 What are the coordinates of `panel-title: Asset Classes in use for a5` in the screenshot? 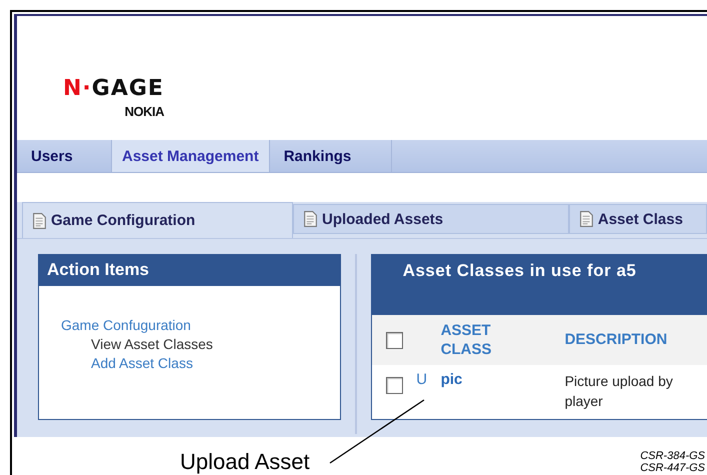 It's located at (539, 285).